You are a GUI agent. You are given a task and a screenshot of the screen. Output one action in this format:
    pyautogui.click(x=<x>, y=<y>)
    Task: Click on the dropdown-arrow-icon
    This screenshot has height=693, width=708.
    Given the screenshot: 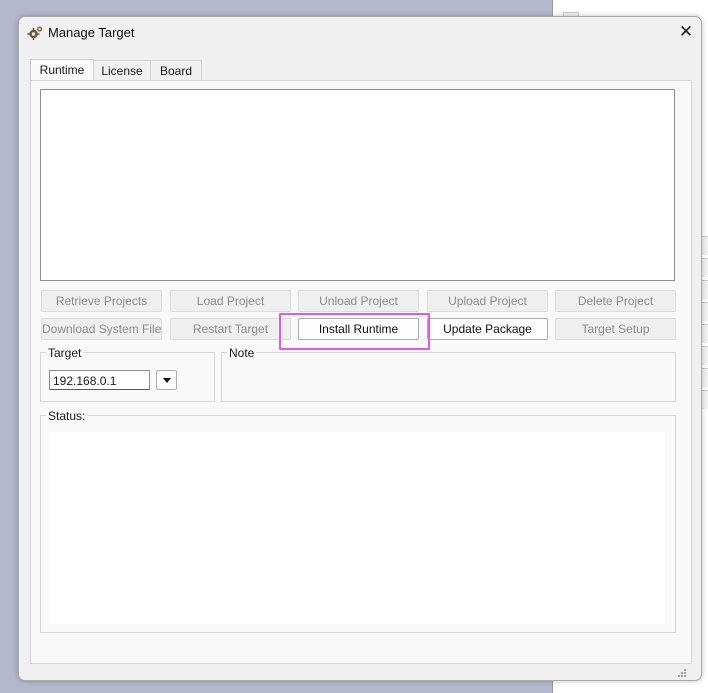 What is the action you would take?
    pyautogui.click(x=166, y=380)
    